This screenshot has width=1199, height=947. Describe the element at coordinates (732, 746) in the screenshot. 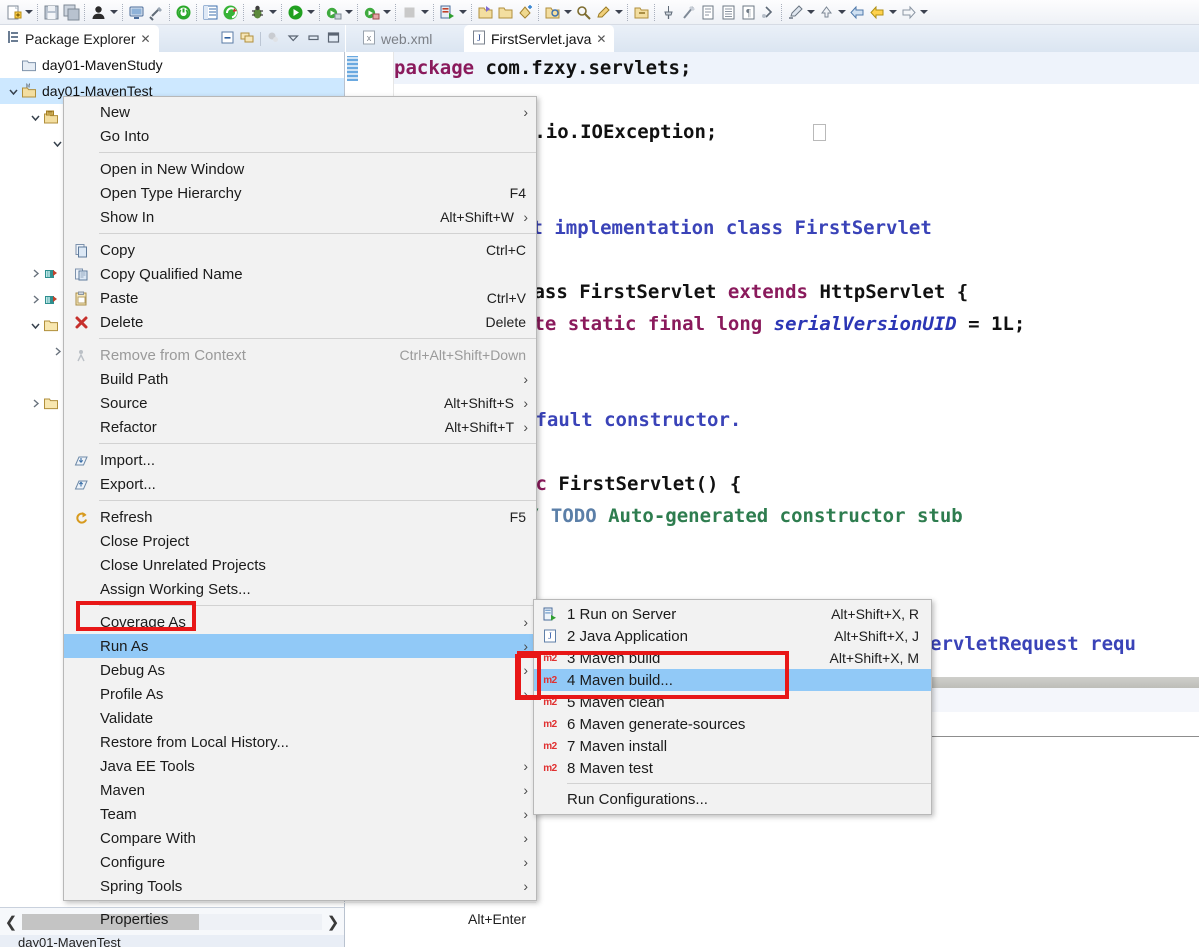

I see `submenu-item-7-maven-install: m2 7 Maven install` at that location.